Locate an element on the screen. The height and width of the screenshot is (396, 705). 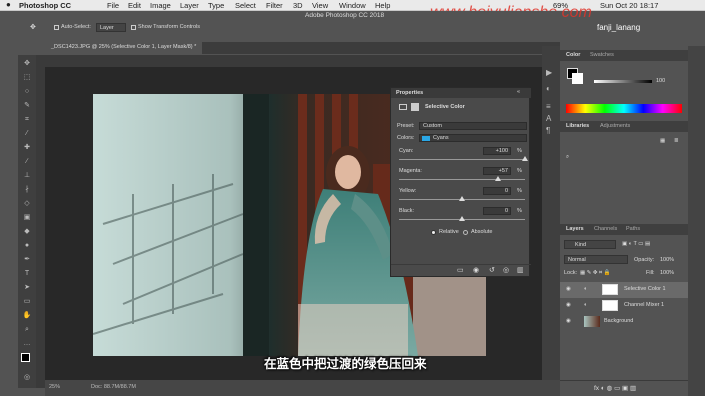
preset-dropdown: Custom is located at coordinates (473, 126).